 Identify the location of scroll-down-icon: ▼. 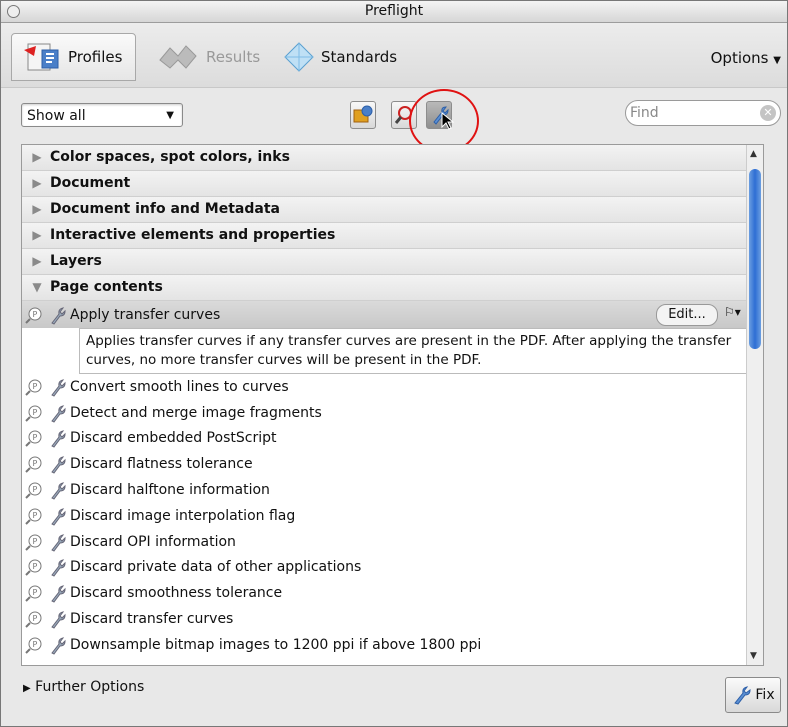
(753, 656).